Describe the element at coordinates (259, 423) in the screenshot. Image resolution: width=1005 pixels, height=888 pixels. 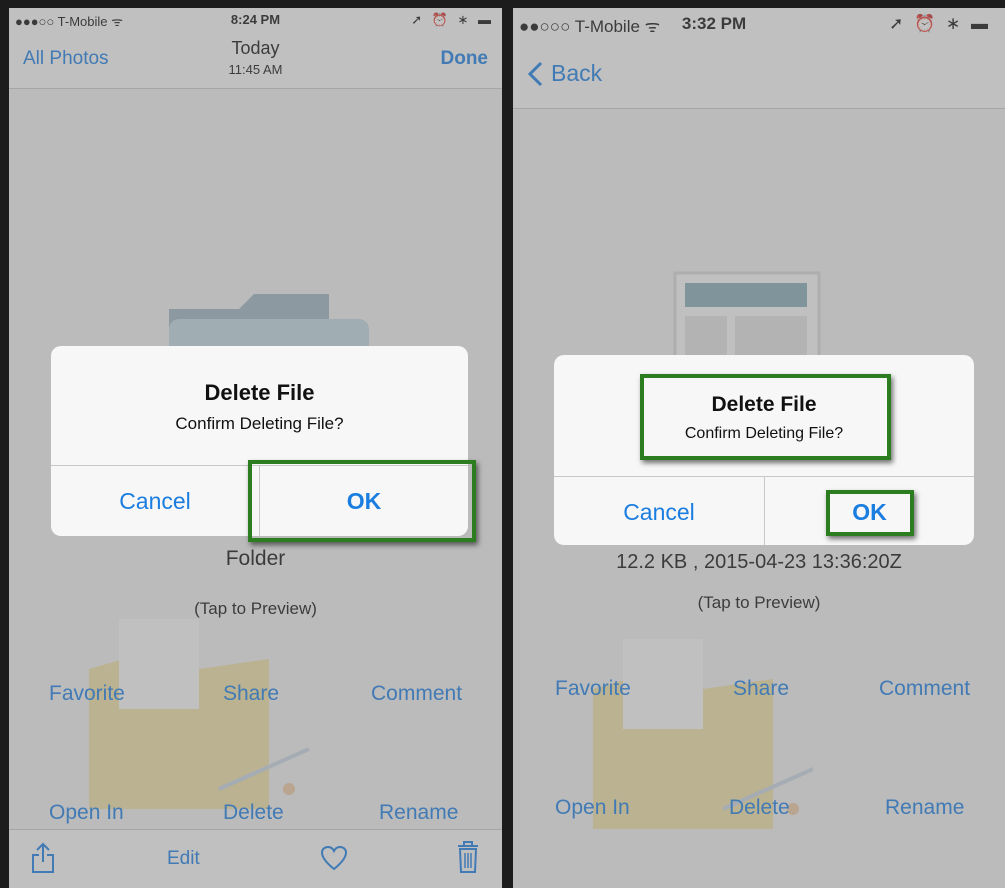
I see `alert-message: Confirm Deleting File?` at that location.